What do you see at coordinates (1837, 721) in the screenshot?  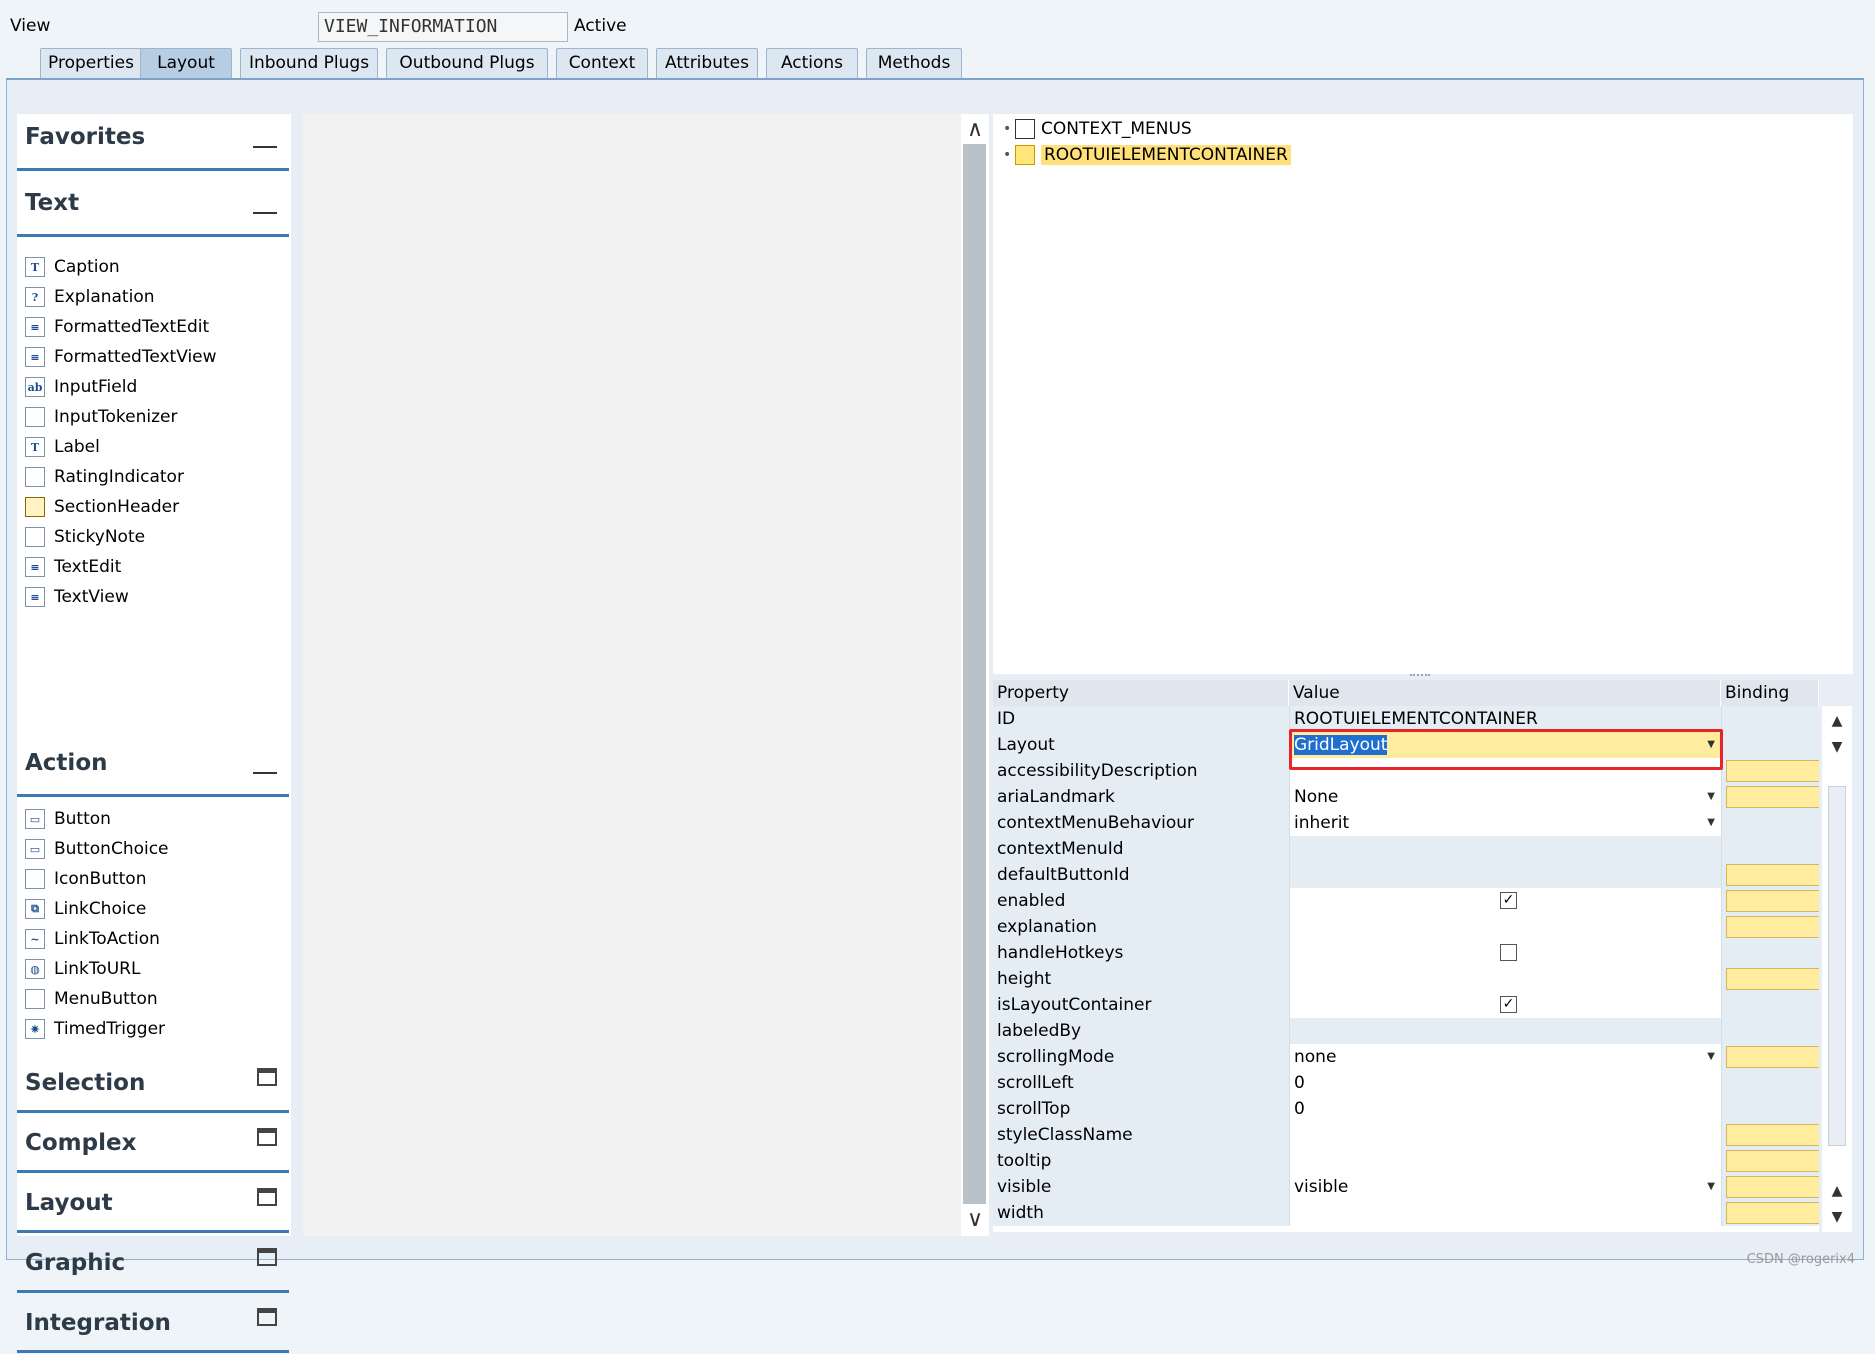 I see `scroll-up-icon: ▲` at bounding box center [1837, 721].